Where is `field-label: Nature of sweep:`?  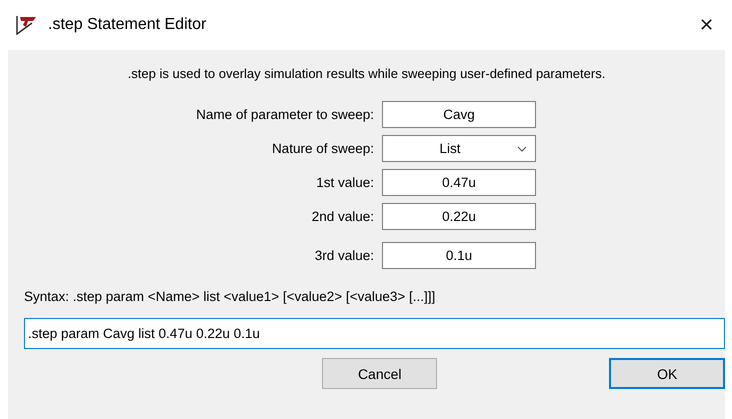
field-label: Nature of sweep: is located at coordinates (322, 148).